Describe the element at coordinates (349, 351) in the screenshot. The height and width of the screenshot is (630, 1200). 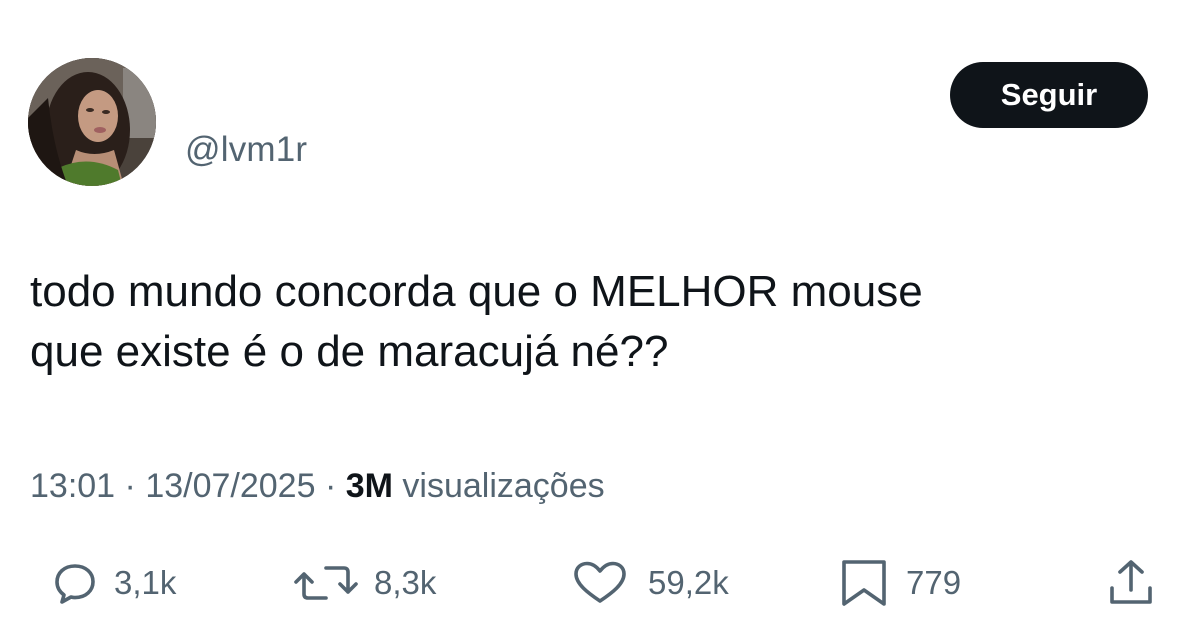
I see `tweet-text-line: que existe é o de maracujá né??` at that location.